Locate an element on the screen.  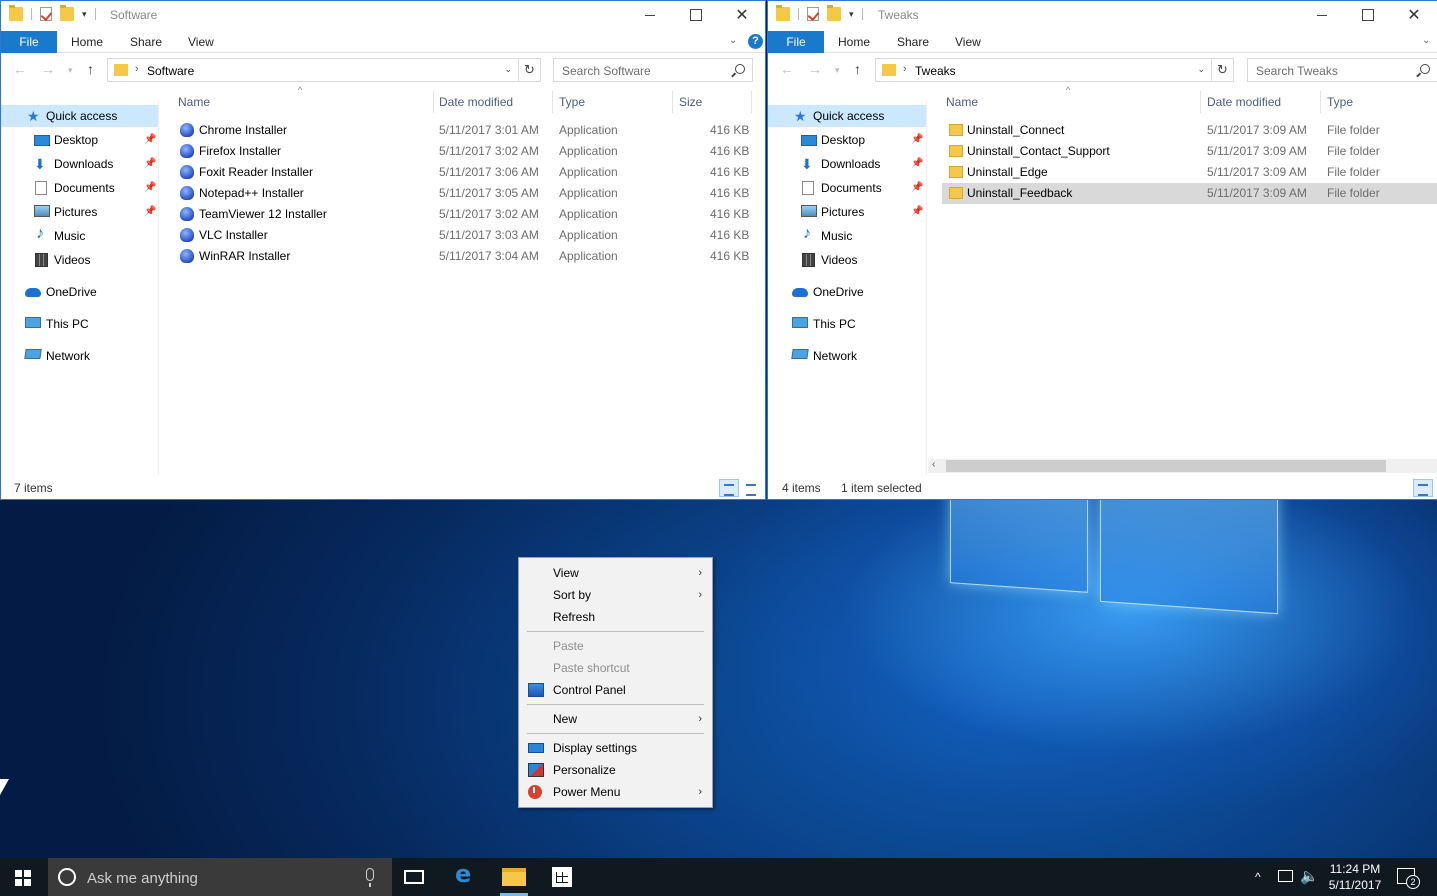
help-icon: ? is located at coordinates (755, 41).